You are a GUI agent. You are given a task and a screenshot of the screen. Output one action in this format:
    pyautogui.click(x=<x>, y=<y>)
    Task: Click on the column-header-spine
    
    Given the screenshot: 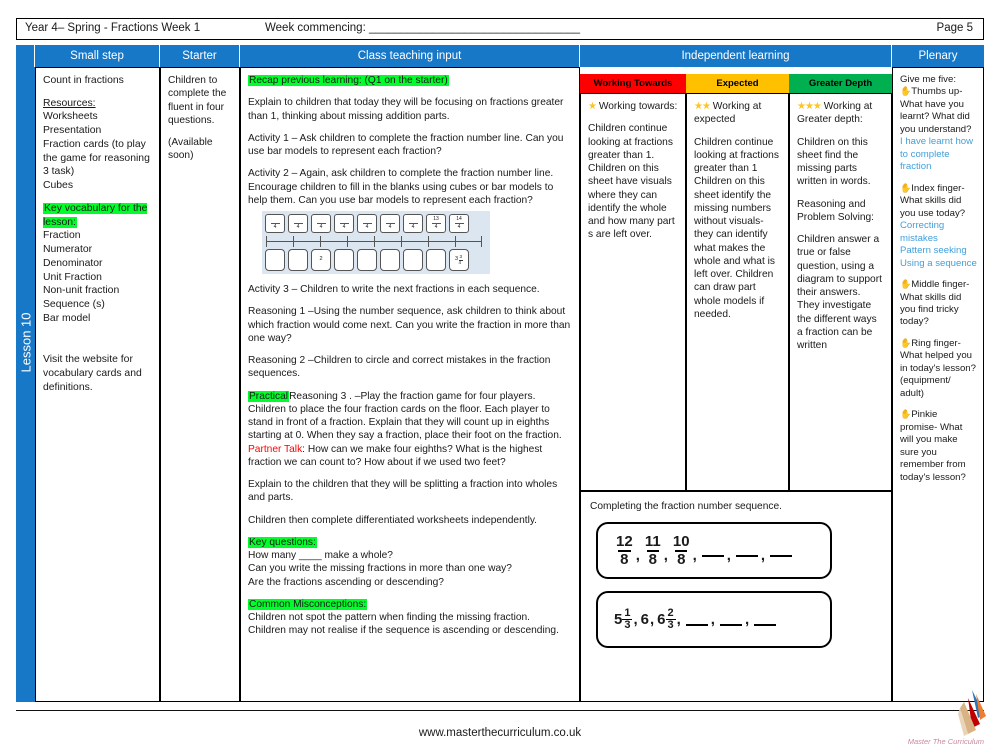 What is the action you would take?
    pyautogui.click(x=25, y=56)
    